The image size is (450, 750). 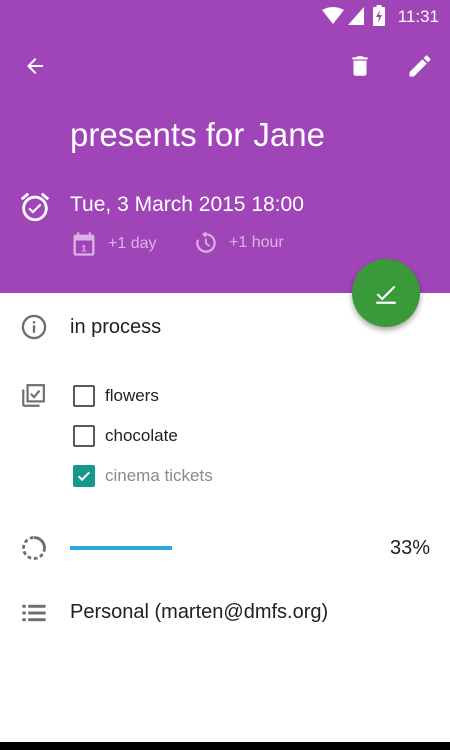 What do you see at coordinates (379, 15) in the screenshot?
I see `battery-charging-icon` at bounding box center [379, 15].